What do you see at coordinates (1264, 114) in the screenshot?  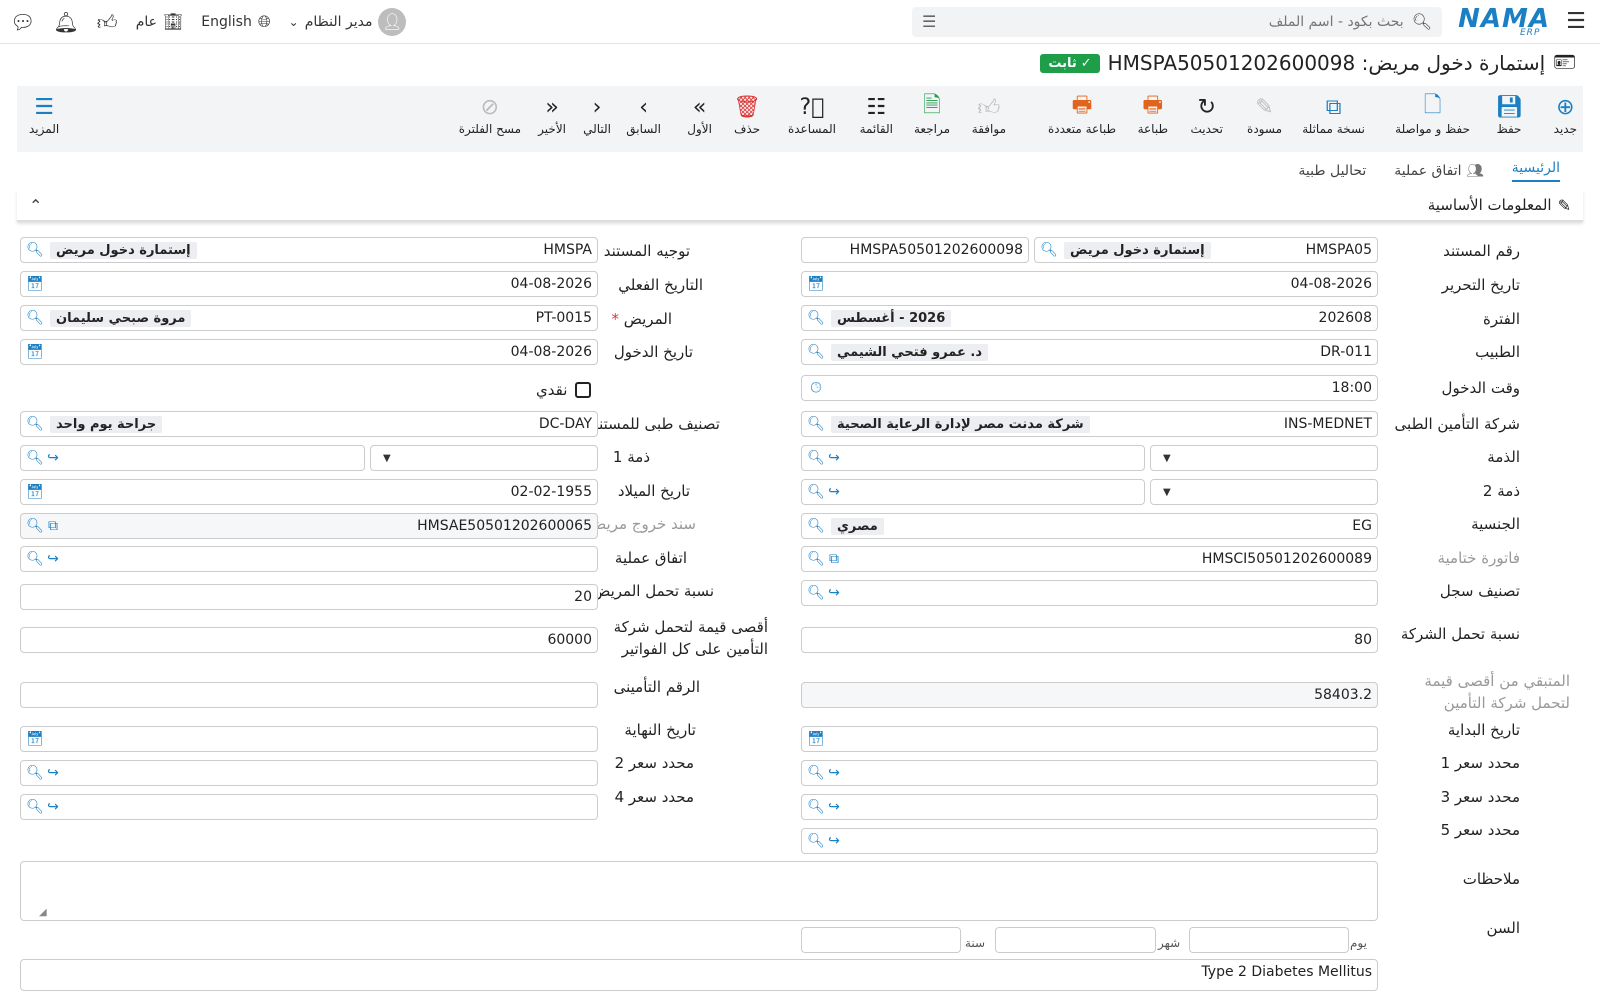 I see `draft-button: ✎ مسودة` at bounding box center [1264, 114].